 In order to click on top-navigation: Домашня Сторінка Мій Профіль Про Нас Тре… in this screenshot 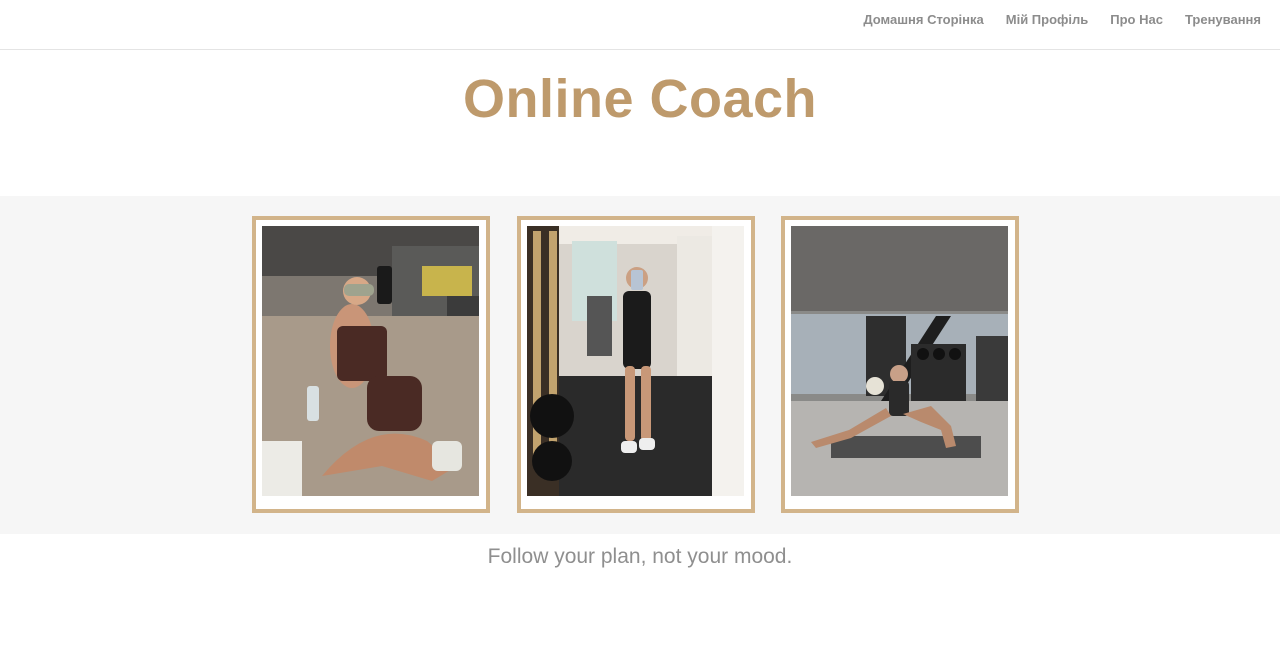, I will do `click(640, 25)`.